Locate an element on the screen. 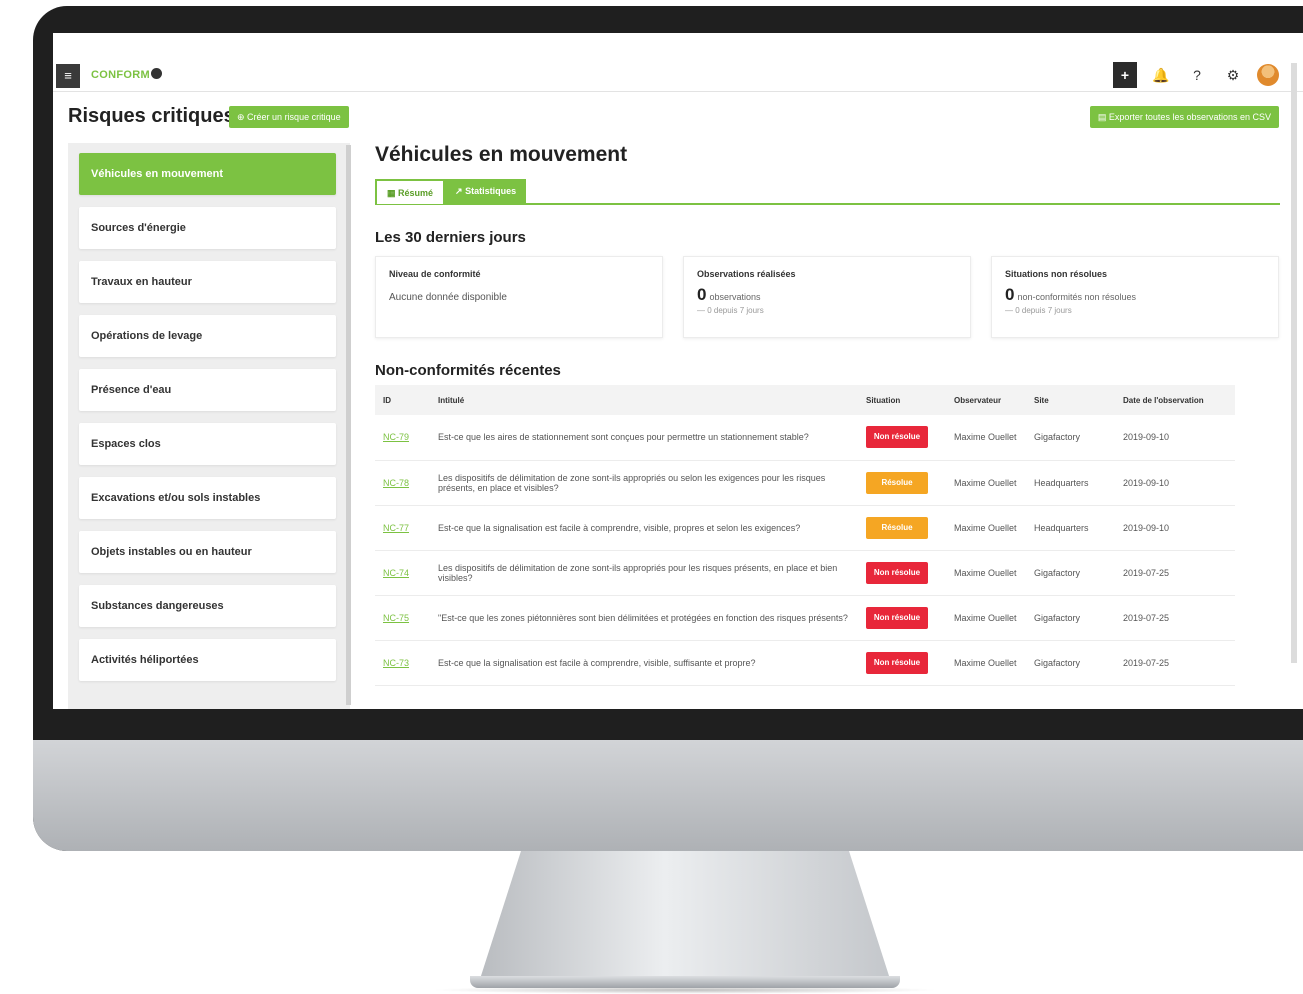 The width and height of the screenshot is (1303, 994). gear-icon: ⚙ is located at coordinates (1233, 75).